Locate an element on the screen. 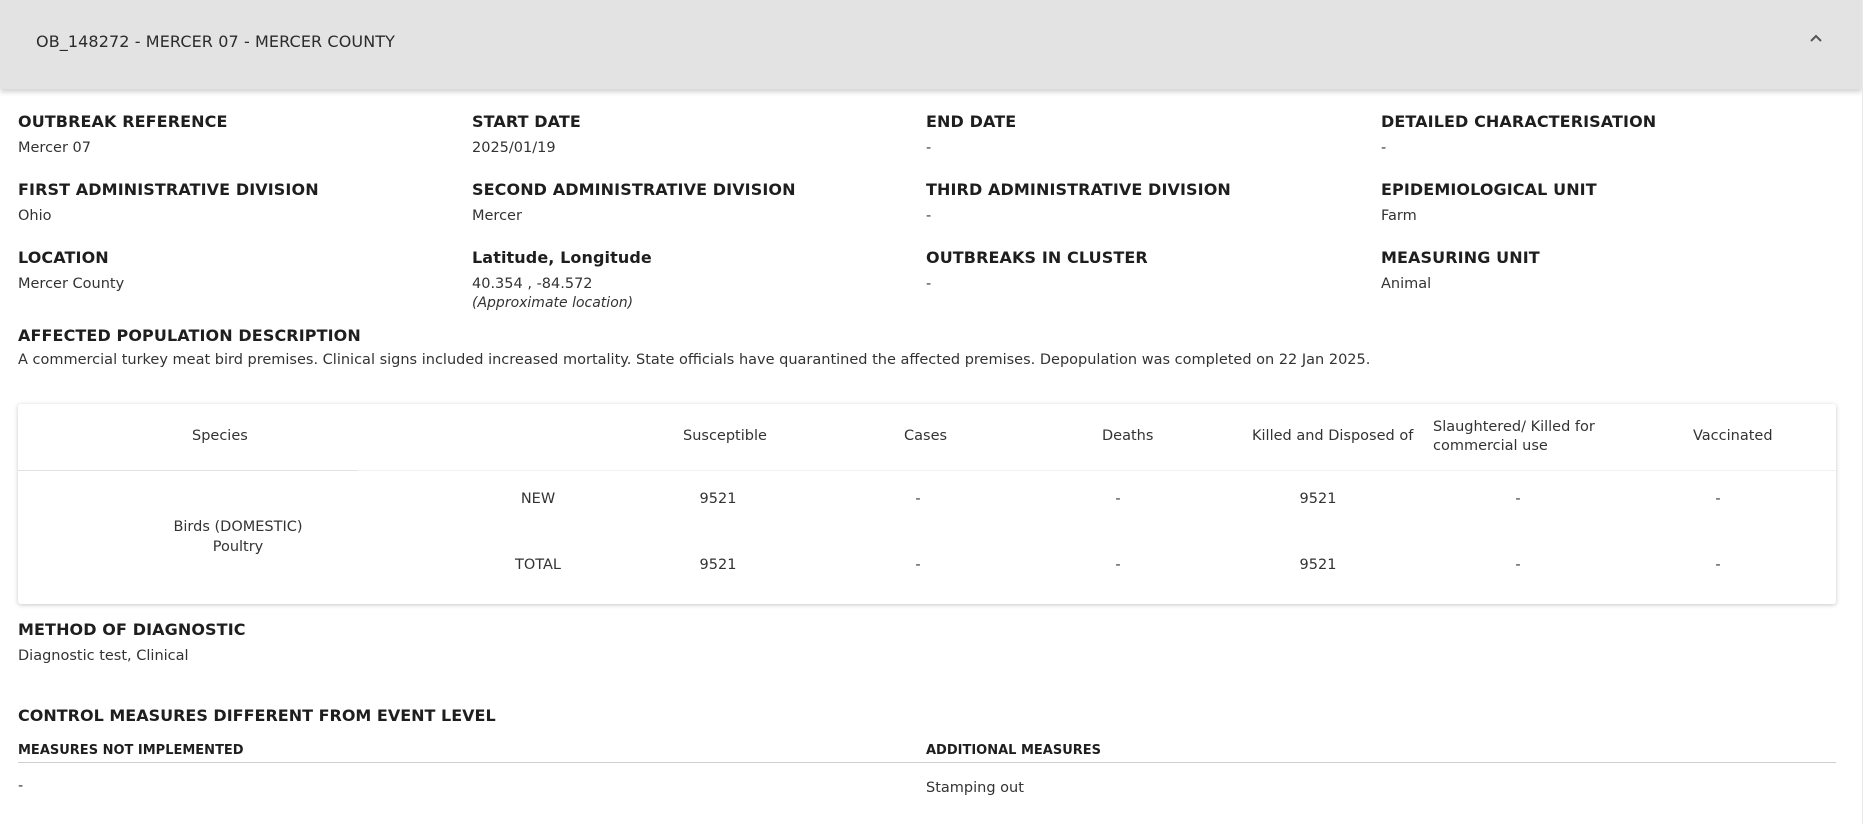 The height and width of the screenshot is (824, 1863). outbreak-title: OB_148272 - MERCER 07 - MERCER COUNTY is located at coordinates (216, 41).